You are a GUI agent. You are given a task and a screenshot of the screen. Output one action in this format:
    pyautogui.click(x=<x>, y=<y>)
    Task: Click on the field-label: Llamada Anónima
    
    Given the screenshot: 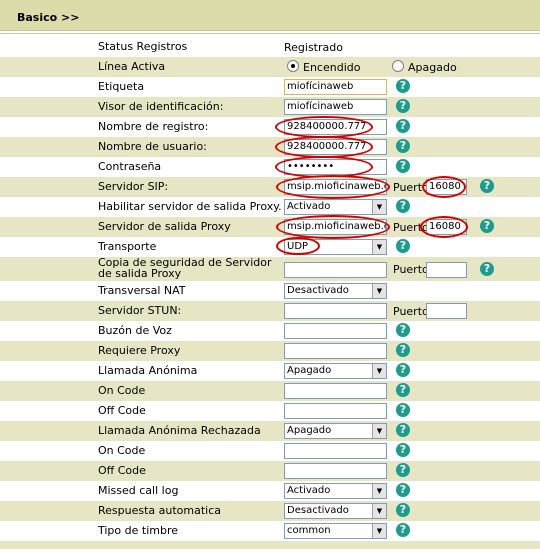 What is the action you would take?
    pyautogui.click(x=148, y=370)
    